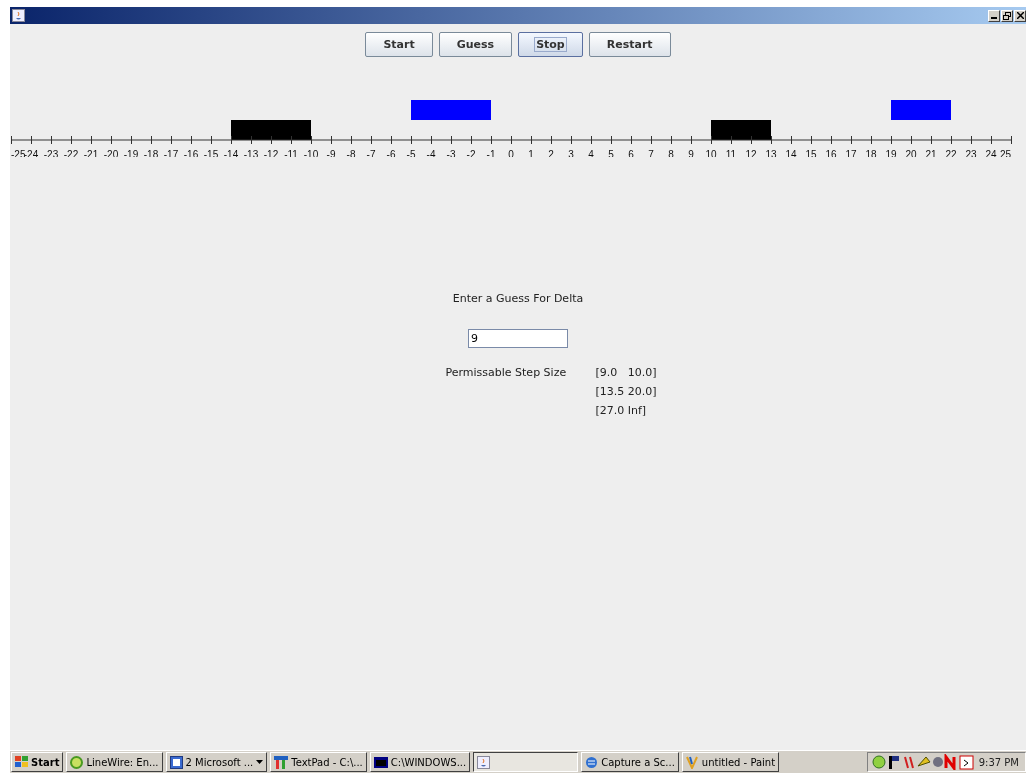  I want to click on toolbar-button: Start, so click(399, 44).